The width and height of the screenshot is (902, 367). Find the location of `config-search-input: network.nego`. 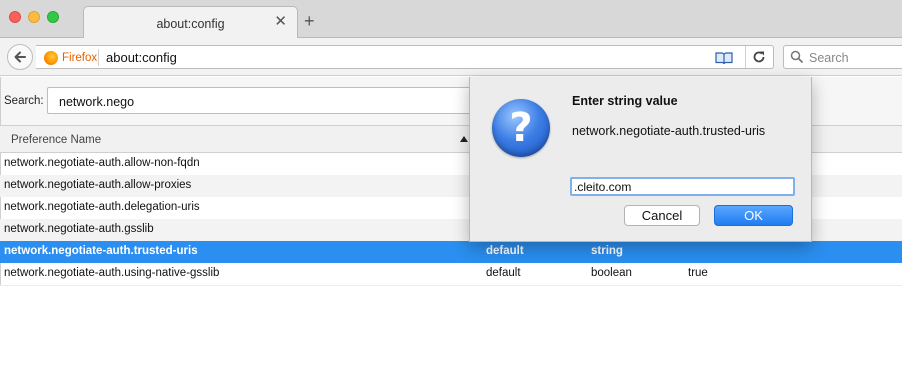

config-search-input: network.nego is located at coordinates (267, 100).